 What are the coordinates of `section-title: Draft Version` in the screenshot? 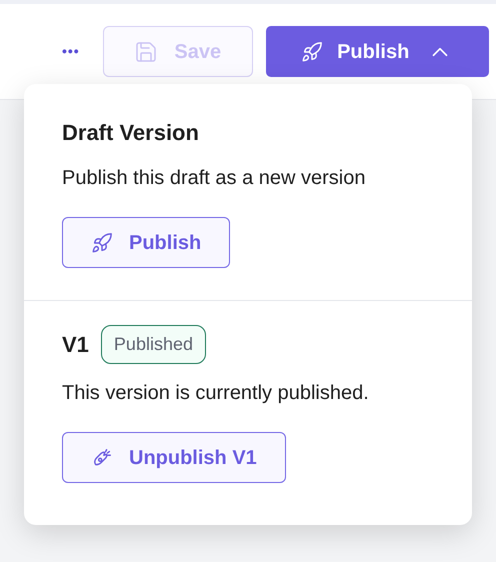 It's located at (130, 133).